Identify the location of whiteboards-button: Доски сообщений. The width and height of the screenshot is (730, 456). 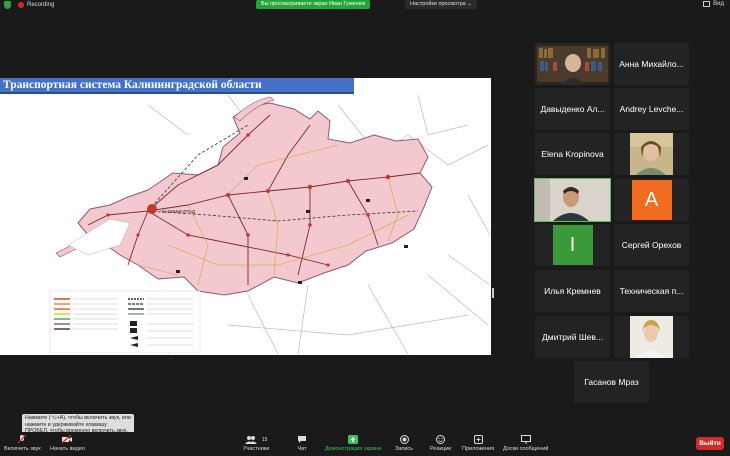
(525, 443).